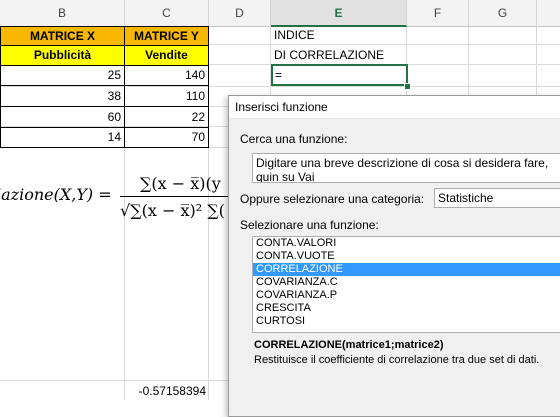  I want to click on table-cell: 70, so click(166, 137).